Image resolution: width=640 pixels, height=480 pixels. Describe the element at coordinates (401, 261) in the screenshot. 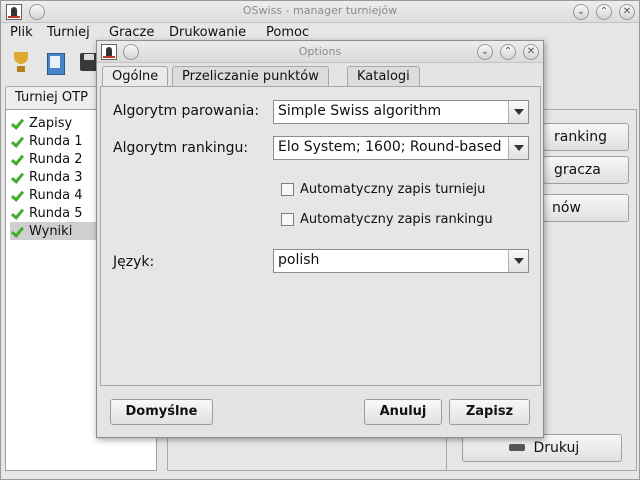

I see `language-select: polish` at that location.